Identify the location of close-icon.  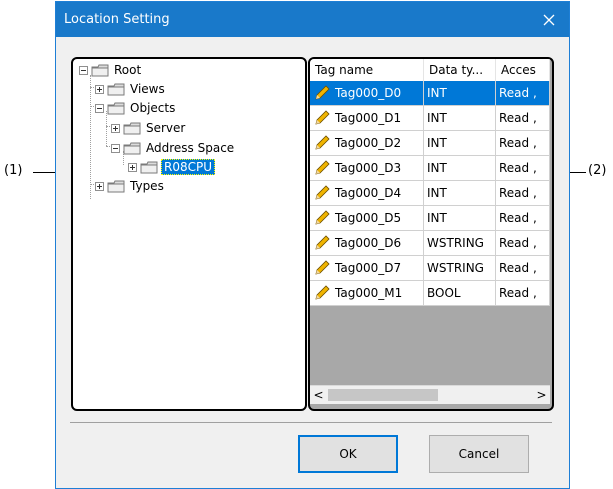
(549, 19).